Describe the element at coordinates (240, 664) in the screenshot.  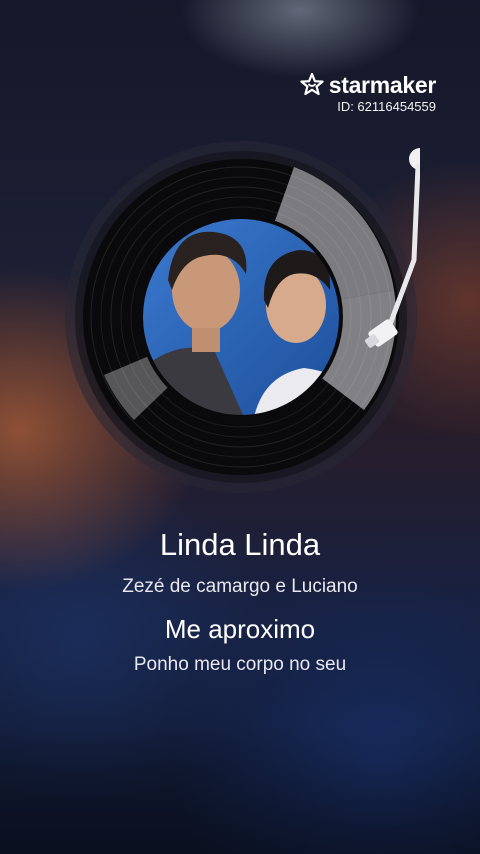
I see `lyric-next-line: Ponho meu corpo no seu` at that location.